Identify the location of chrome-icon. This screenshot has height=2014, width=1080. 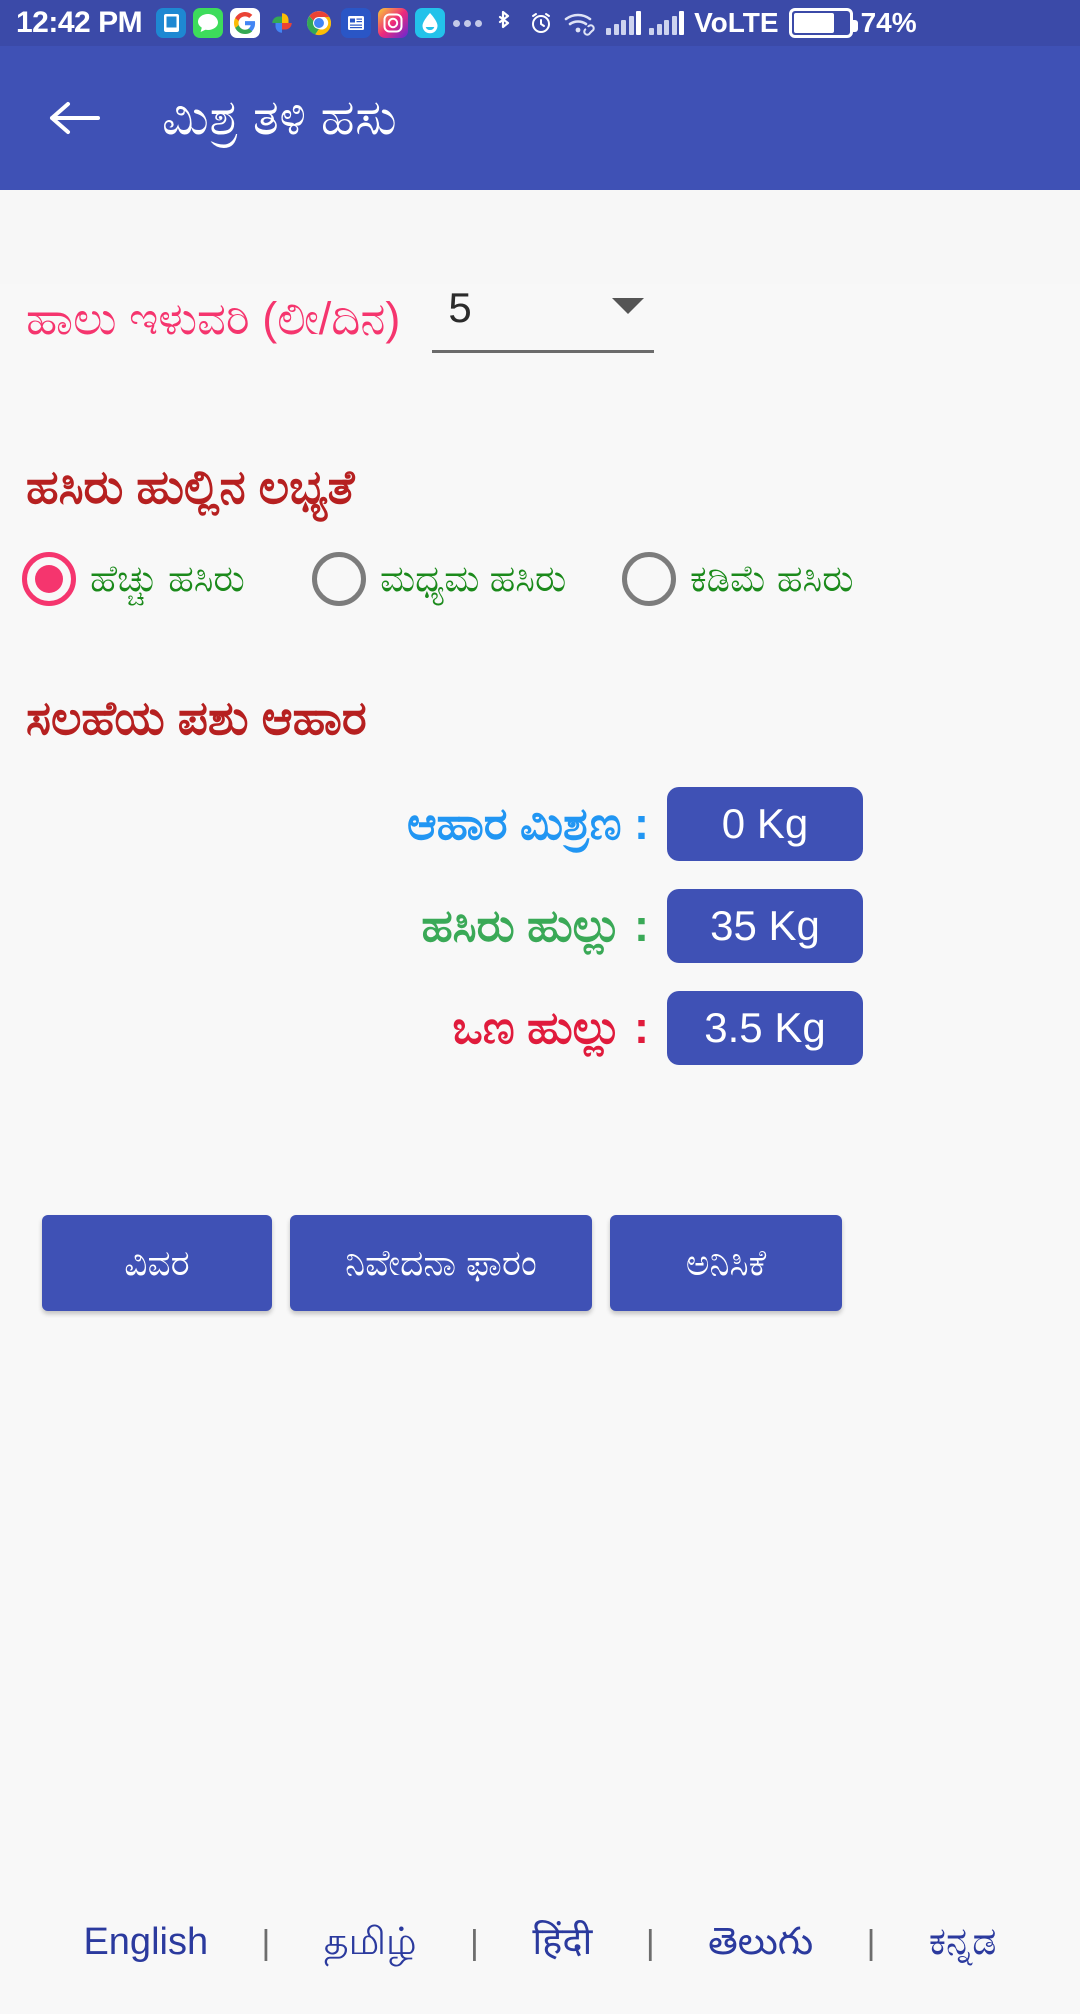
(319, 23).